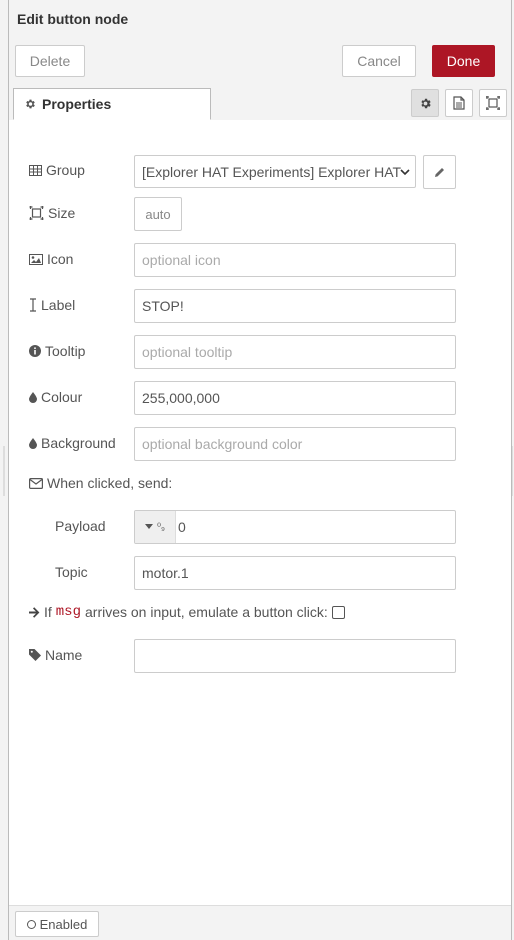  I want to click on emulate-checkbox, so click(338, 612).